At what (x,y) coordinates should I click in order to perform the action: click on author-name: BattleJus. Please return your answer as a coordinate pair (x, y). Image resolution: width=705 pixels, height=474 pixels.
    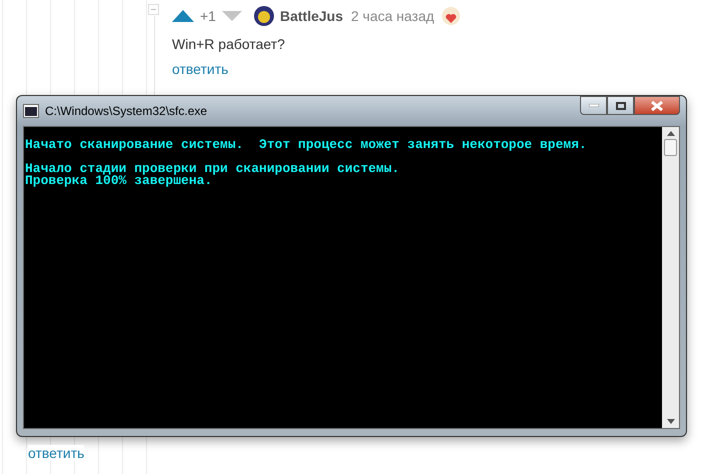
    Looking at the image, I should click on (311, 16).